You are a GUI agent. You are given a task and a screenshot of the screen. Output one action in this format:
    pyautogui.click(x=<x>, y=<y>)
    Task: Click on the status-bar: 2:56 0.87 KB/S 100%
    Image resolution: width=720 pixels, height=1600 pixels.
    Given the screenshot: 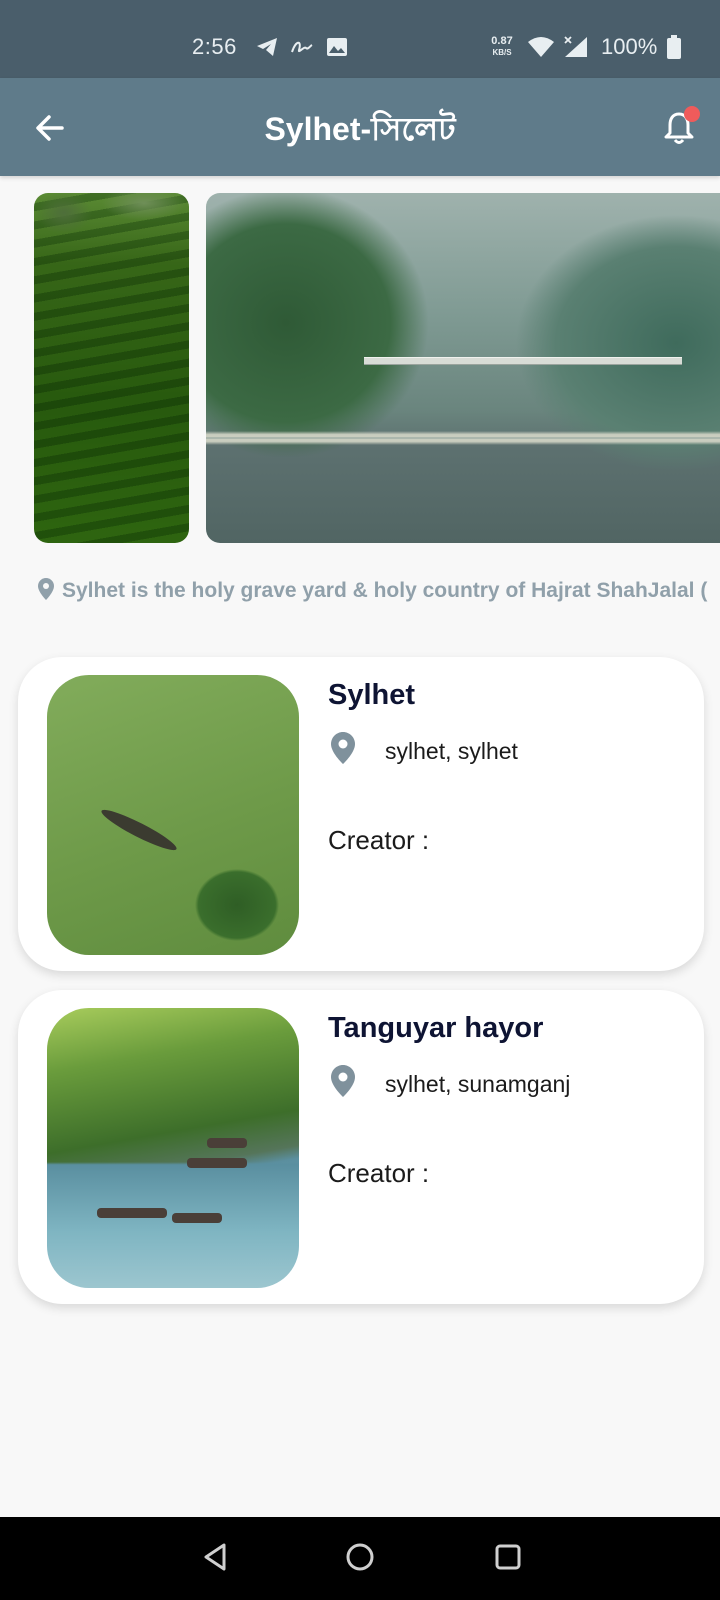 What is the action you would take?
    pyautogui.click(x=360, y=39)
    